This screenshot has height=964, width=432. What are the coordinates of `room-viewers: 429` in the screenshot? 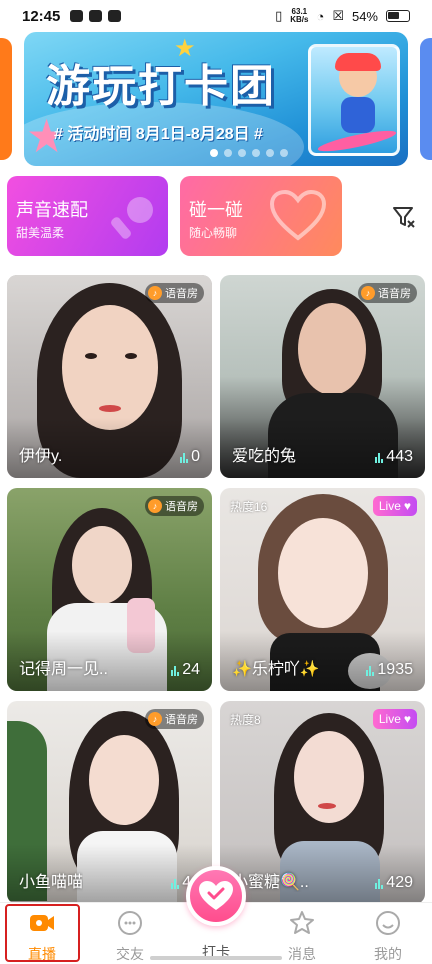 It's located at (394, 883).